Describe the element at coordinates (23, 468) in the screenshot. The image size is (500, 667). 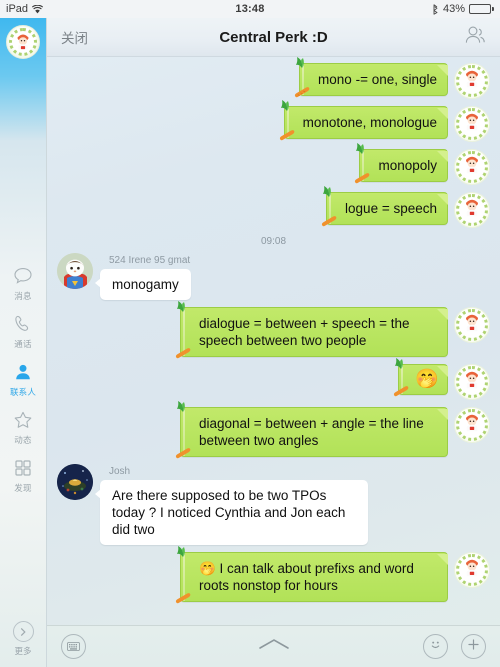
I see `grid-icon` at that location.